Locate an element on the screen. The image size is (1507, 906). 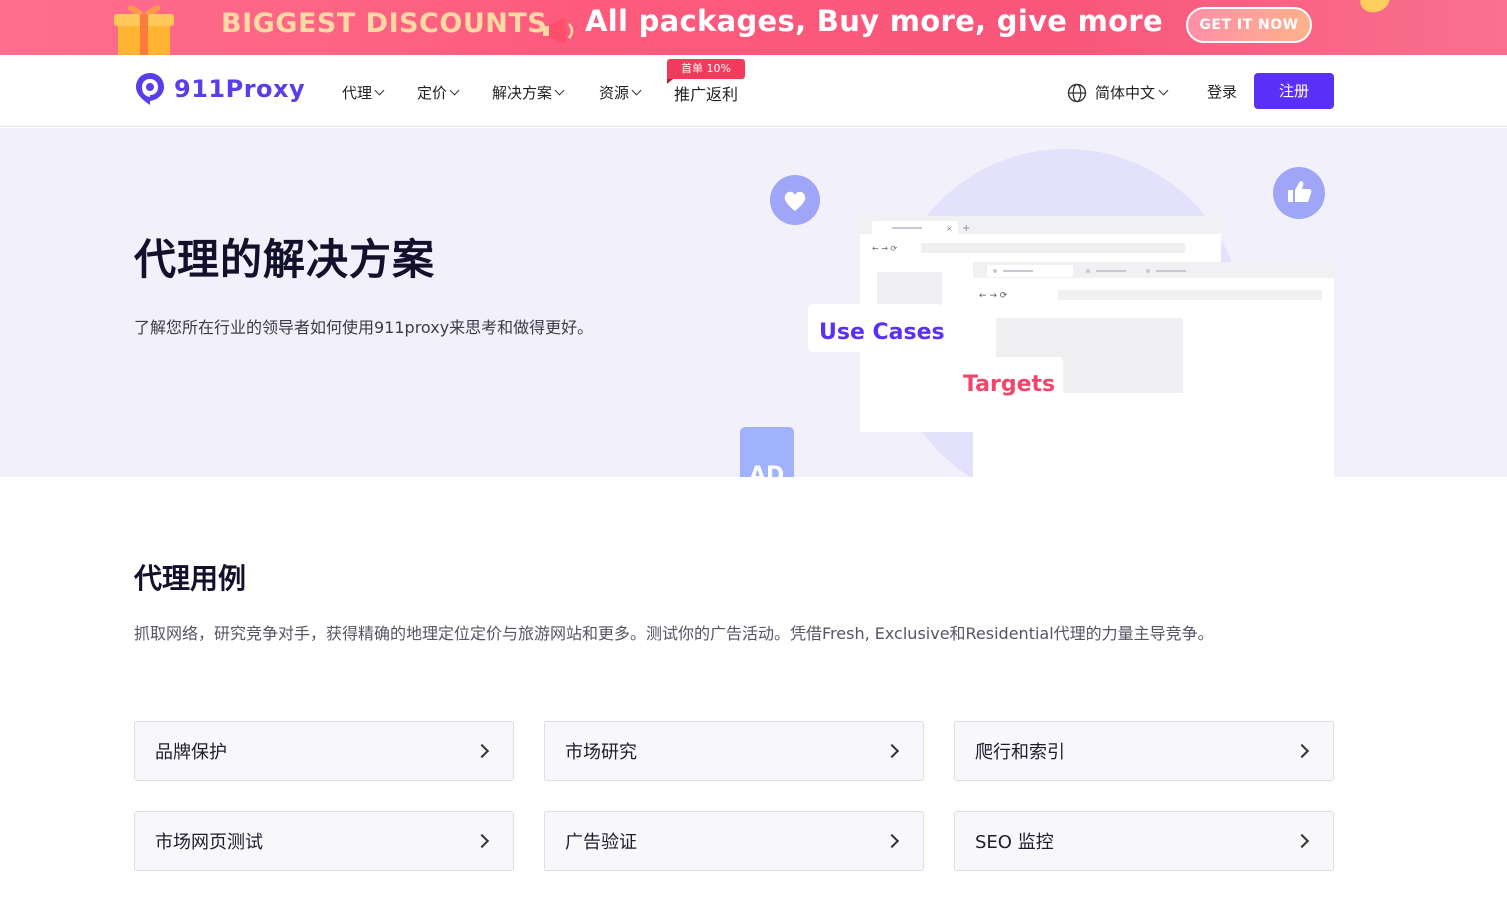
use-case-card-market-research: 市场研究 is located at coordinates (734, 751).